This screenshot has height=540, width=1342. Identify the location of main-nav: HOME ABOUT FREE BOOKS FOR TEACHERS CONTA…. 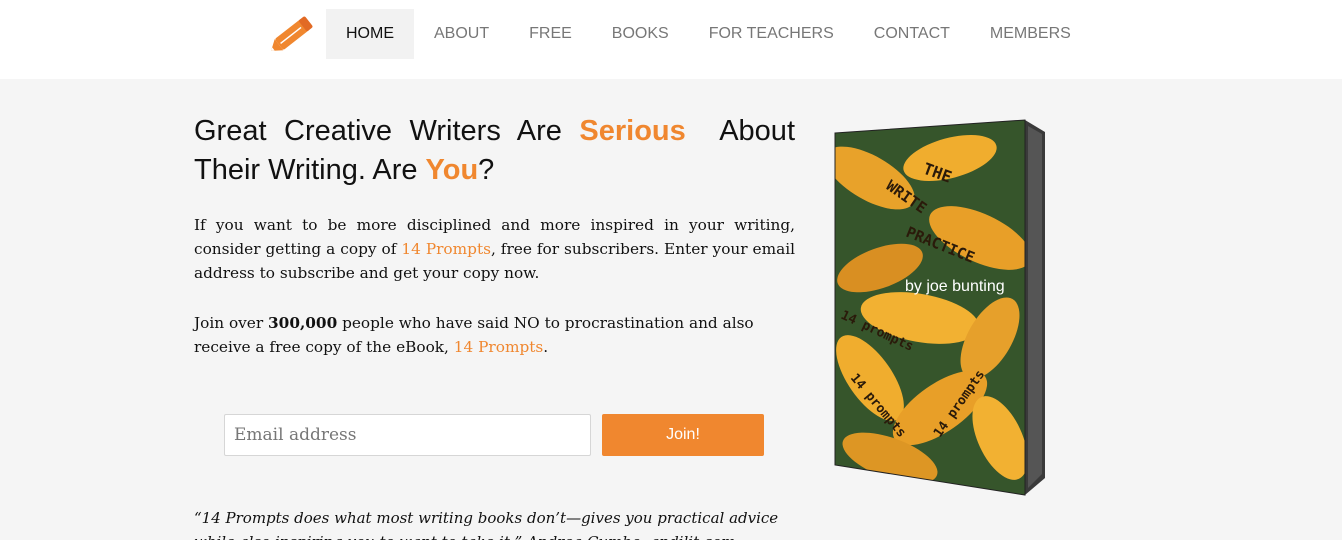
(708, 34).